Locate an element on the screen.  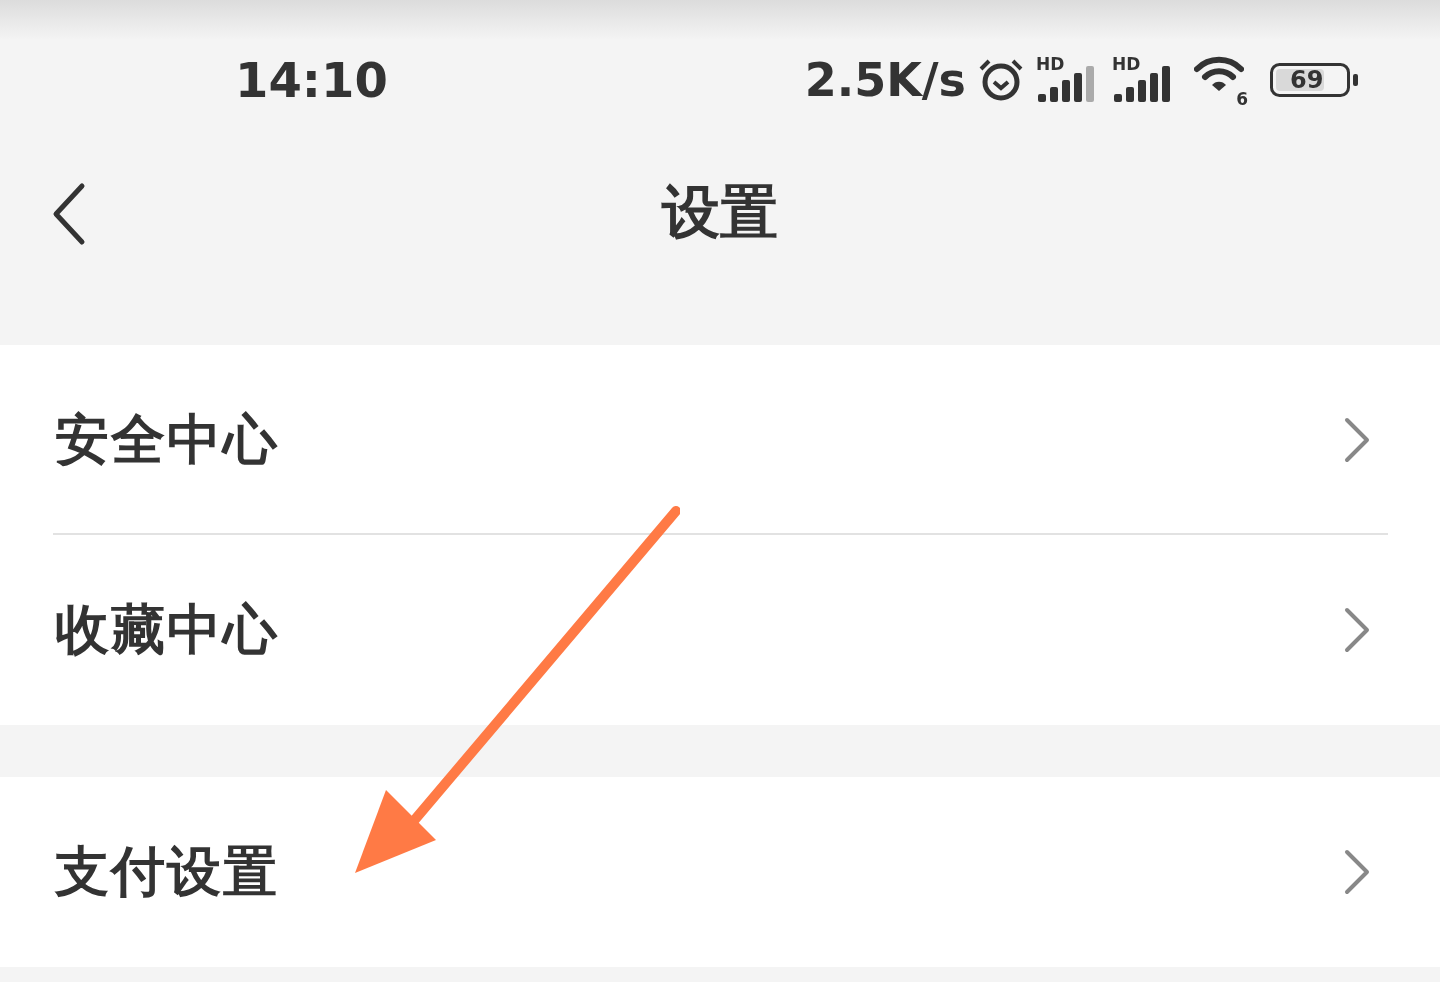
battery-icon is located at coordinates (1315, 80).